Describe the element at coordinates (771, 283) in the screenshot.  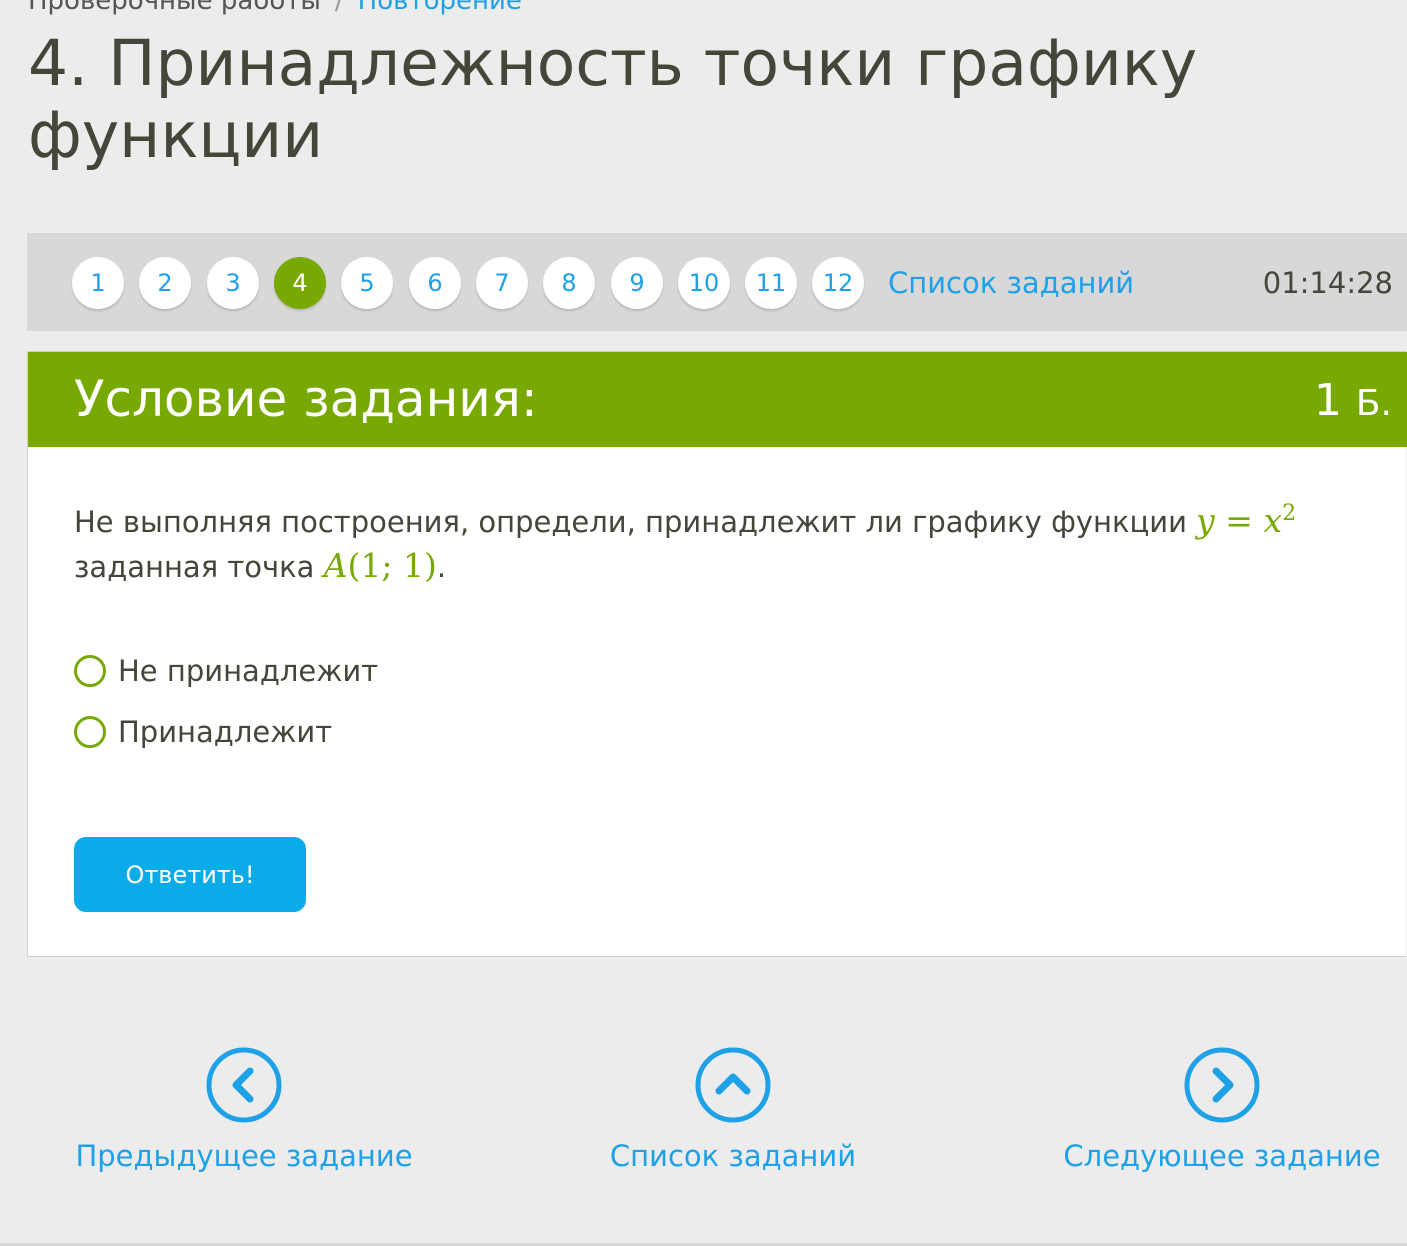
I see `task-number-11: 11` at that location.